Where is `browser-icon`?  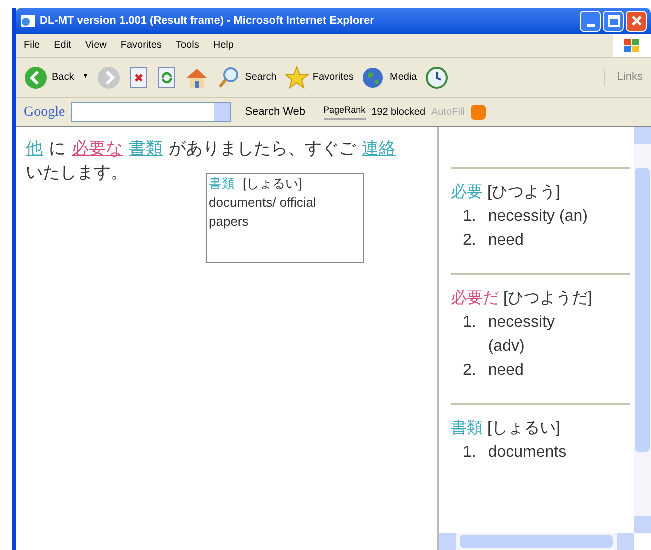 browser-icon is located at coordinates (28, 21).